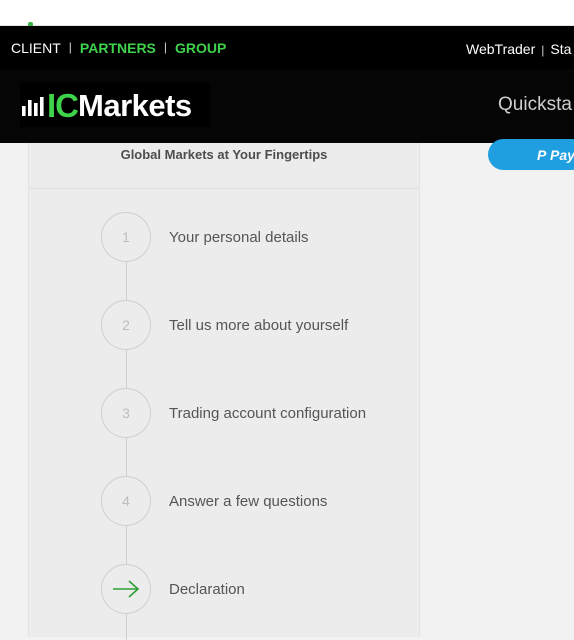  Describe the element at coordinates (126, 413) in the screenshot. I see `step-number-badge: 3` at that location.